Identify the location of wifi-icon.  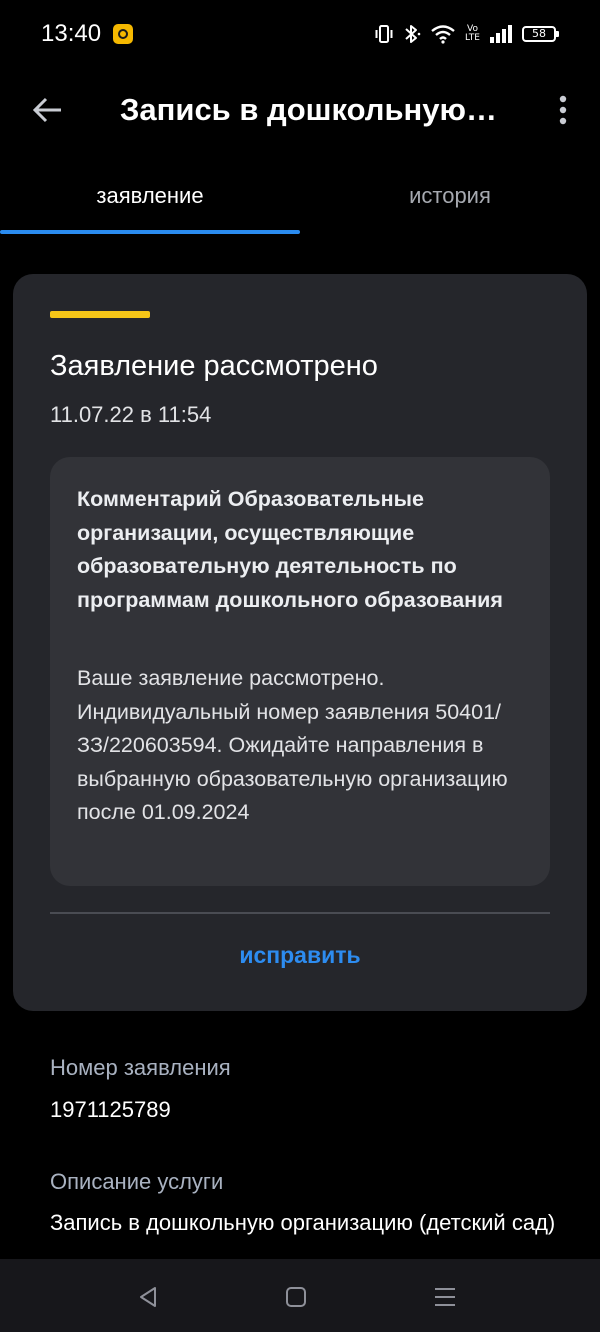
(443, 34).